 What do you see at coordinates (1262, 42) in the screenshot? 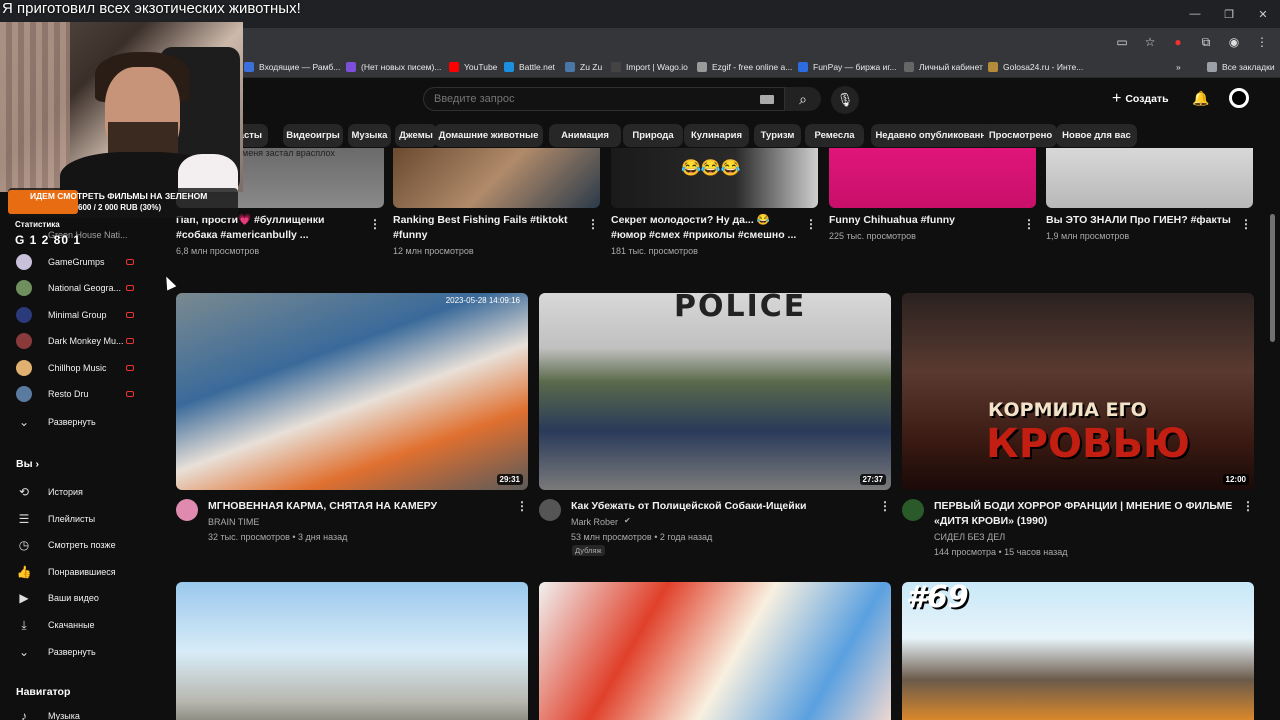
I see `menu-kebab-icon: ⋮` at bounding box center [1262, 42].